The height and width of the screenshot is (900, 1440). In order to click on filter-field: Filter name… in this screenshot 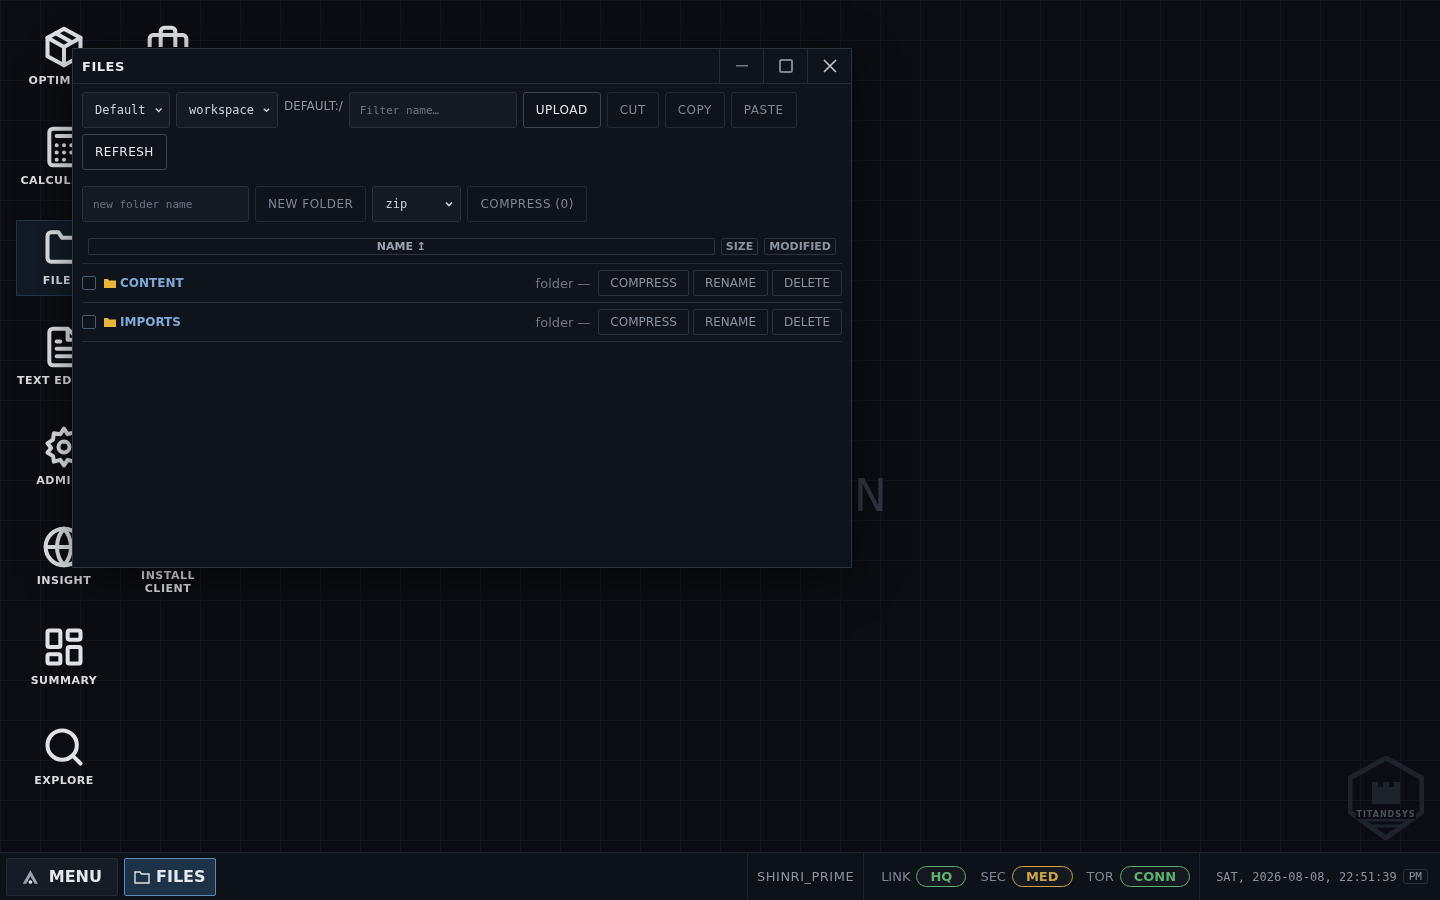, I will do `click(432, 110)`.